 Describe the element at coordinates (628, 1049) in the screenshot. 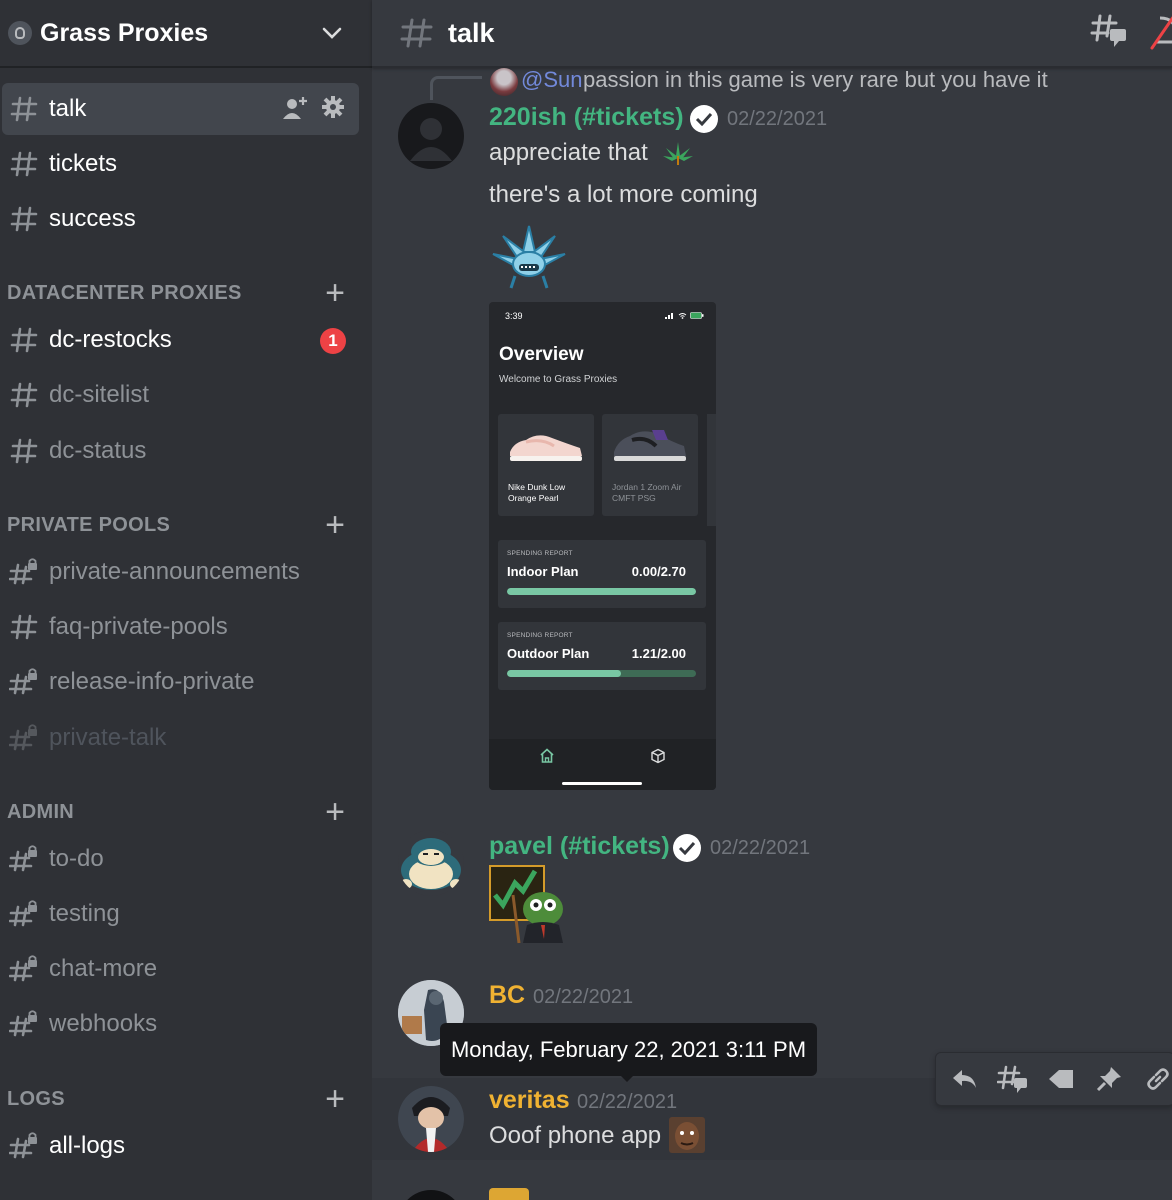

I see `timestamp-tooltip: Monday, February 22, 2021 3:11 PM` at that location.